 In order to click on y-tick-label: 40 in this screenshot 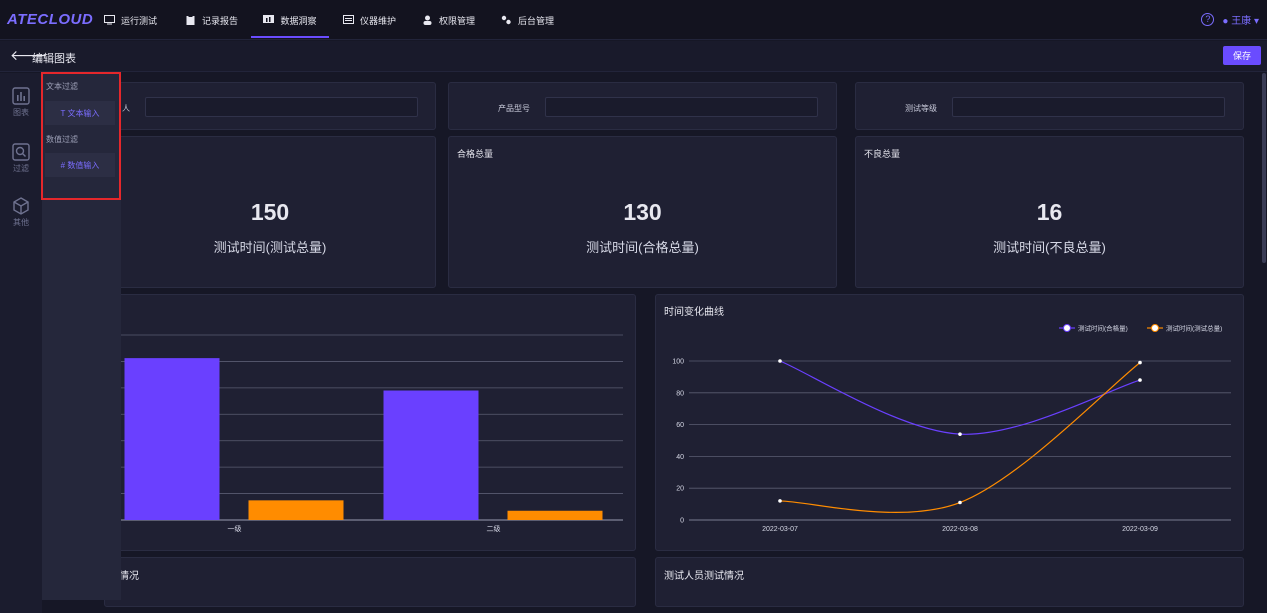, I will do `click(680, 457)`.